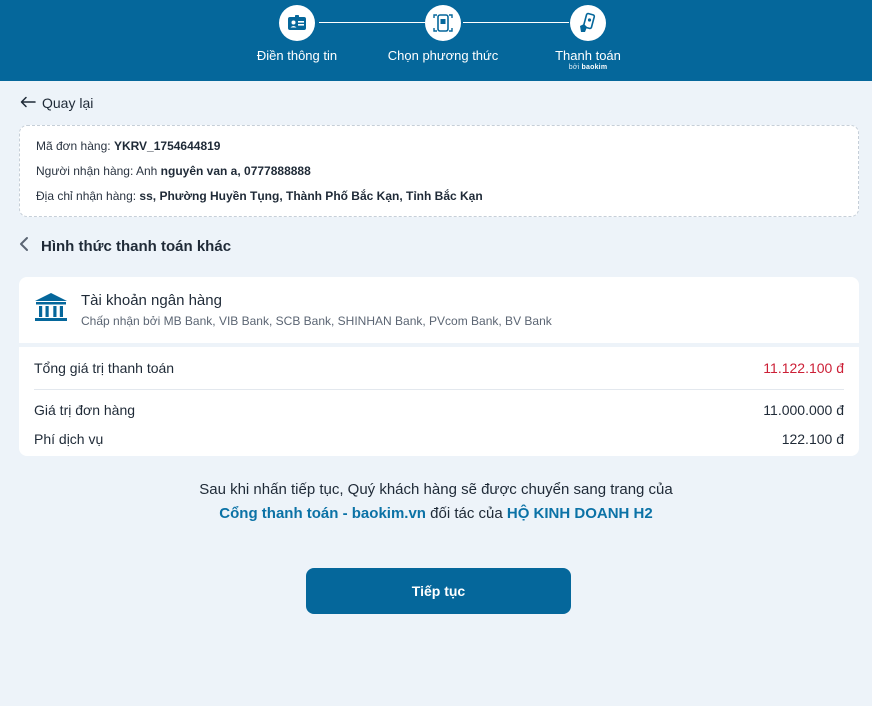 The height and width of the screenshot is (706, 872). Describe the element at coordinates (443, 23) in the screenshot. I see `payment-method-icon` at that location.